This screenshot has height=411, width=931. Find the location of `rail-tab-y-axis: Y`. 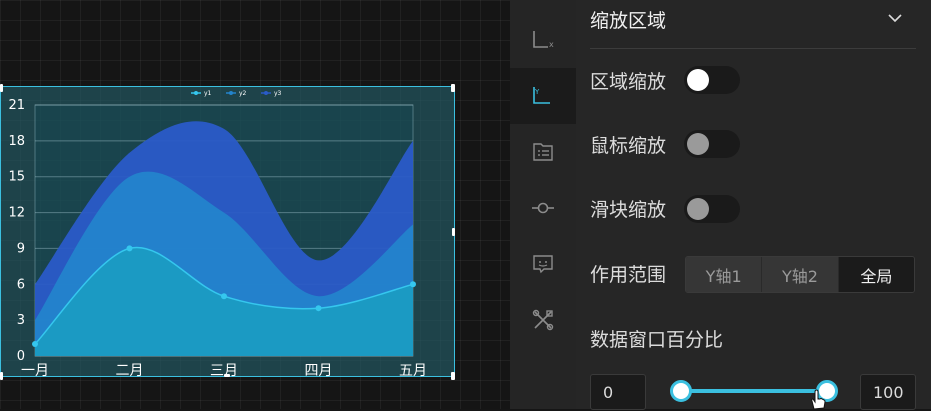

rail-tab-y-axis: Y is located at coordinates (543, 96).